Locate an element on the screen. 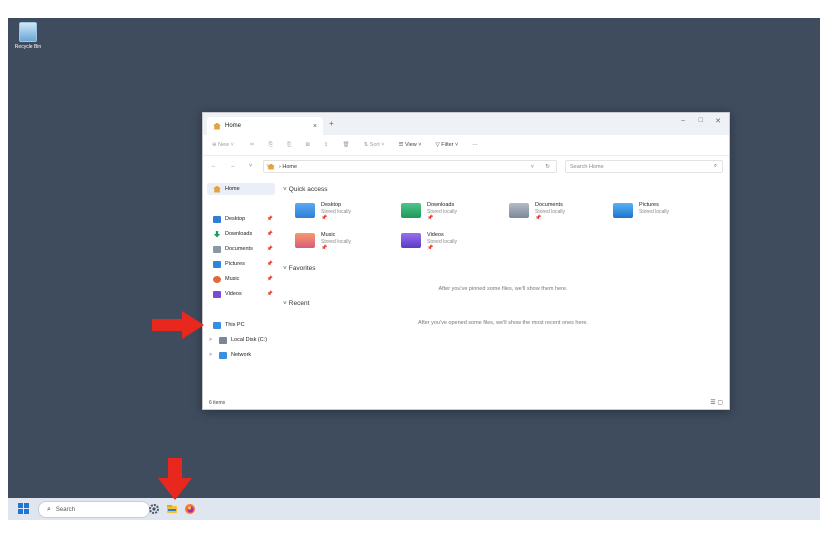 This screenshot has height=538, width=828. sidebar-item-label: Downloads is located at coordinates (239, 234).